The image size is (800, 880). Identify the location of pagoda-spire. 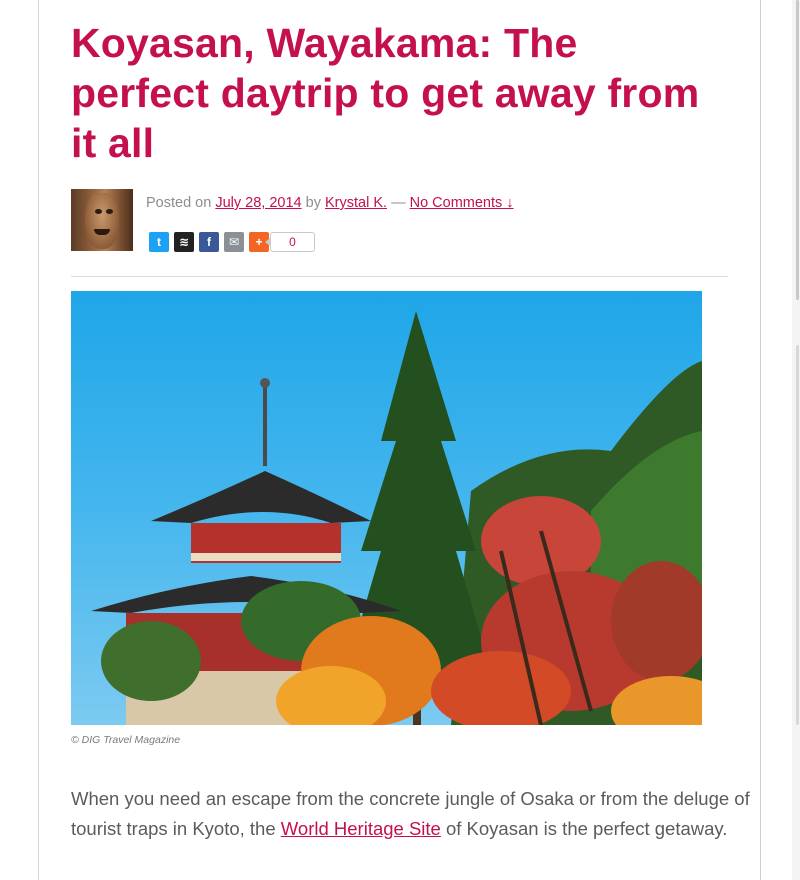
(265, 426).